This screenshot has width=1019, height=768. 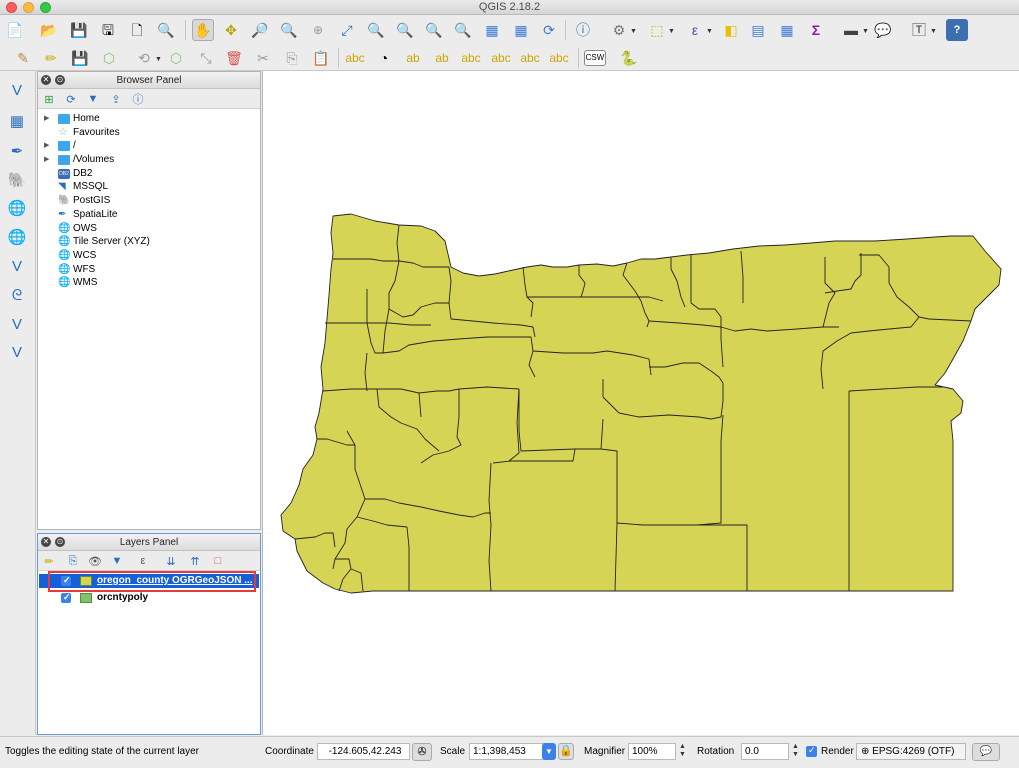 I want to click on add-virtual-layer-icon: V, so click(x=17, y=324).